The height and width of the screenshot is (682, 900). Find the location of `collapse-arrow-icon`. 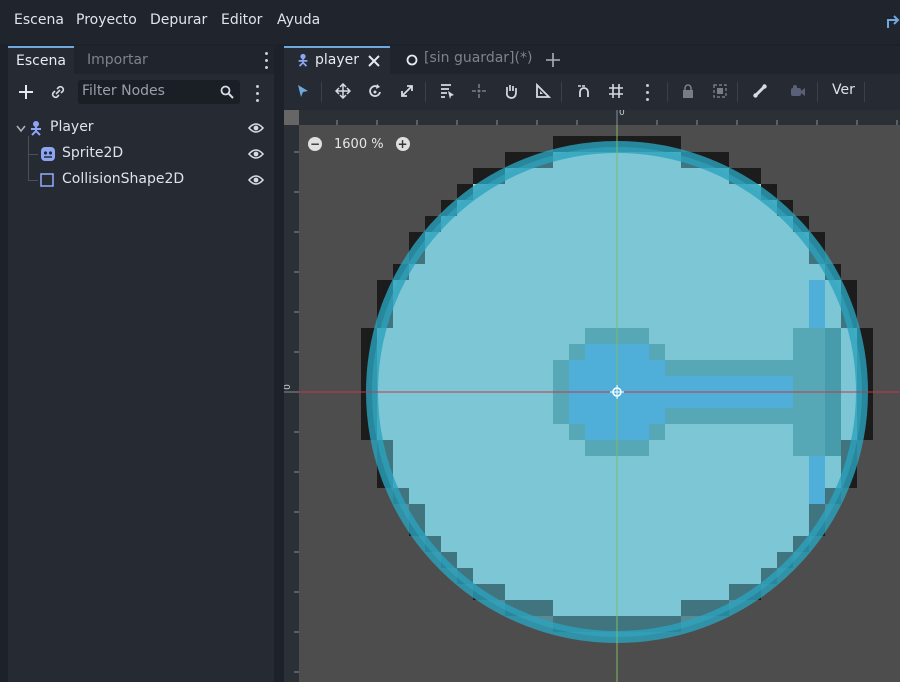

collapse-arrow-icon is located at coordinates (21, 129).